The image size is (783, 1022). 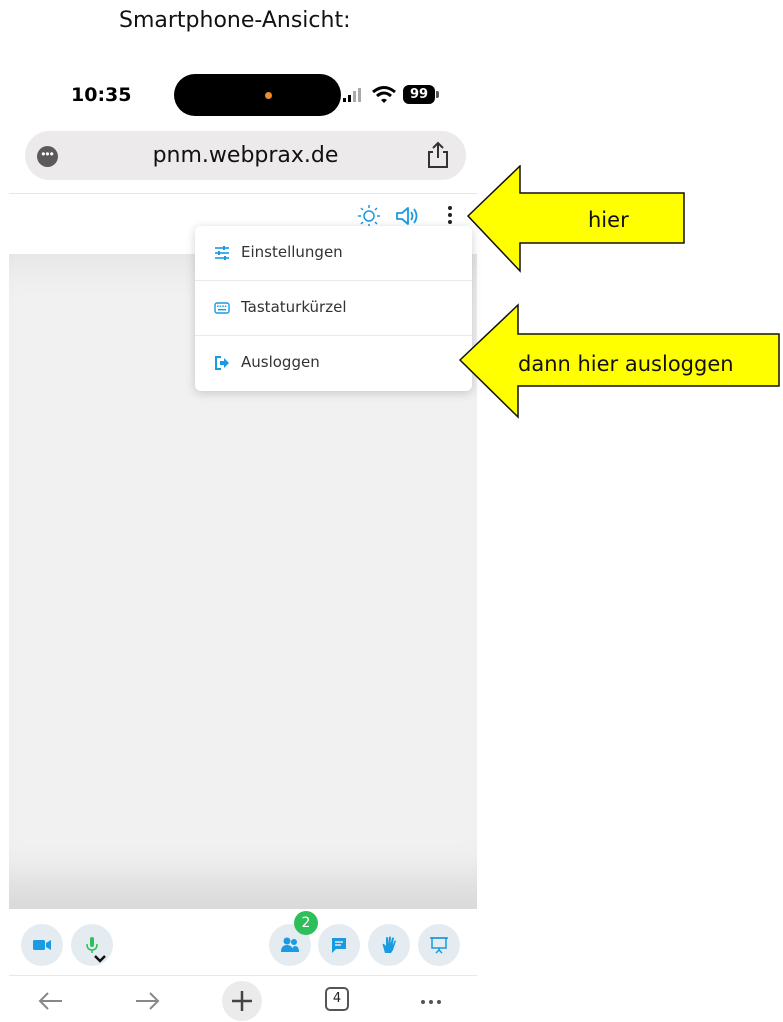 What do you see at coordinates (222, 308) in the screenshot?
I see `keyboard-icon` at bounding box center [222, 308].